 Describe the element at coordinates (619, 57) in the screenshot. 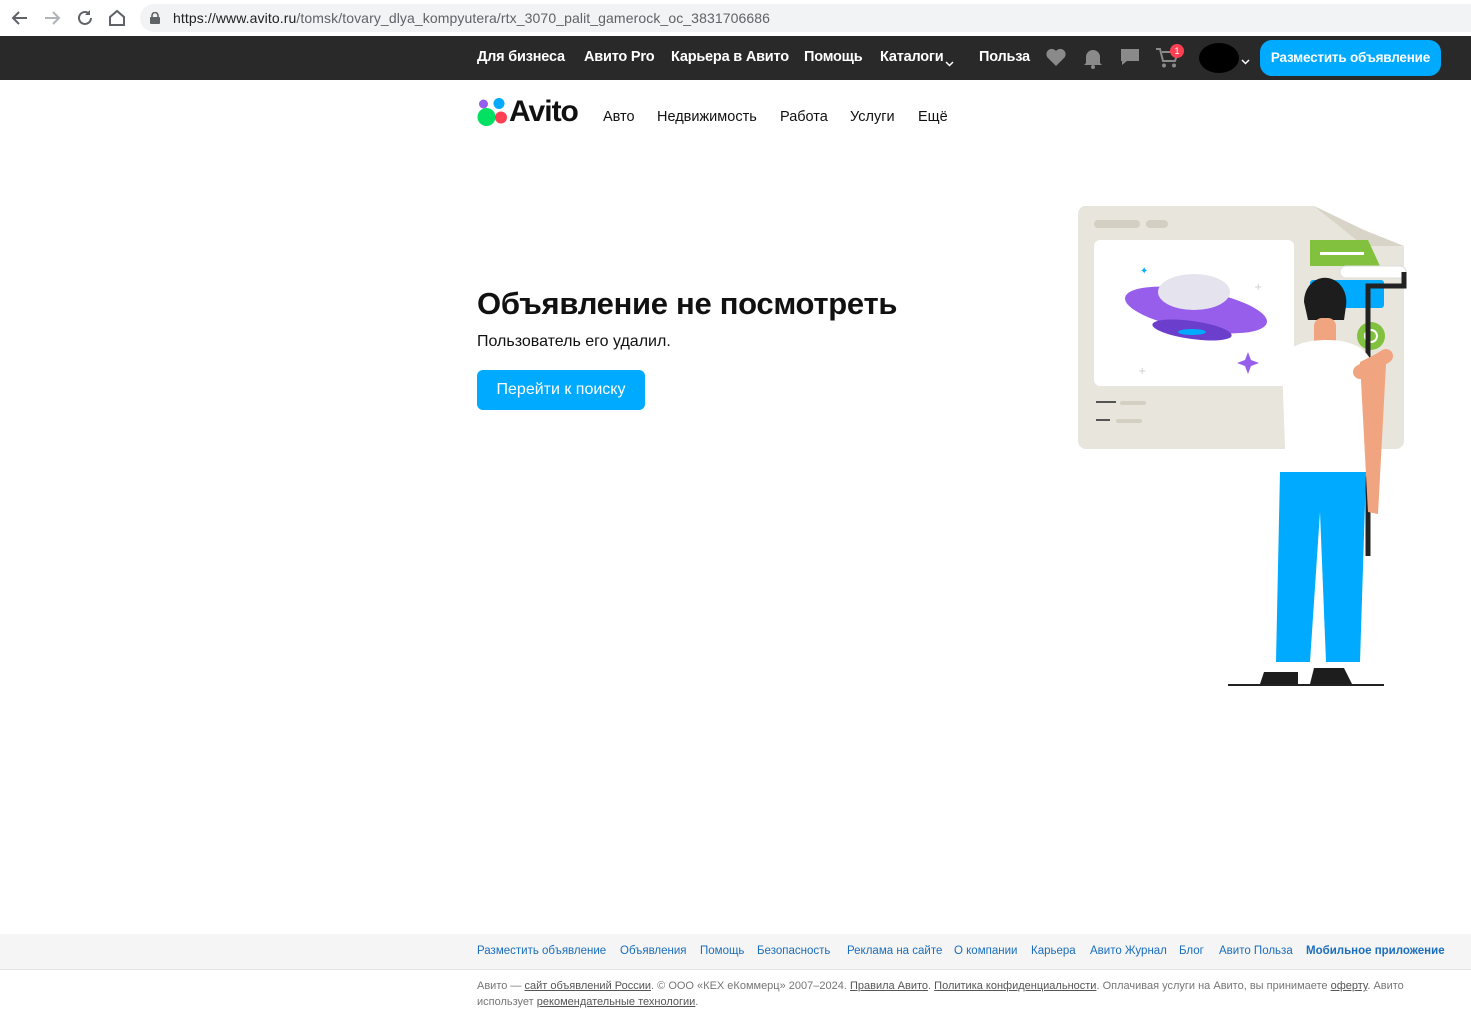

I see `topbar-link-avito-pro: Авито Pro` at that location.